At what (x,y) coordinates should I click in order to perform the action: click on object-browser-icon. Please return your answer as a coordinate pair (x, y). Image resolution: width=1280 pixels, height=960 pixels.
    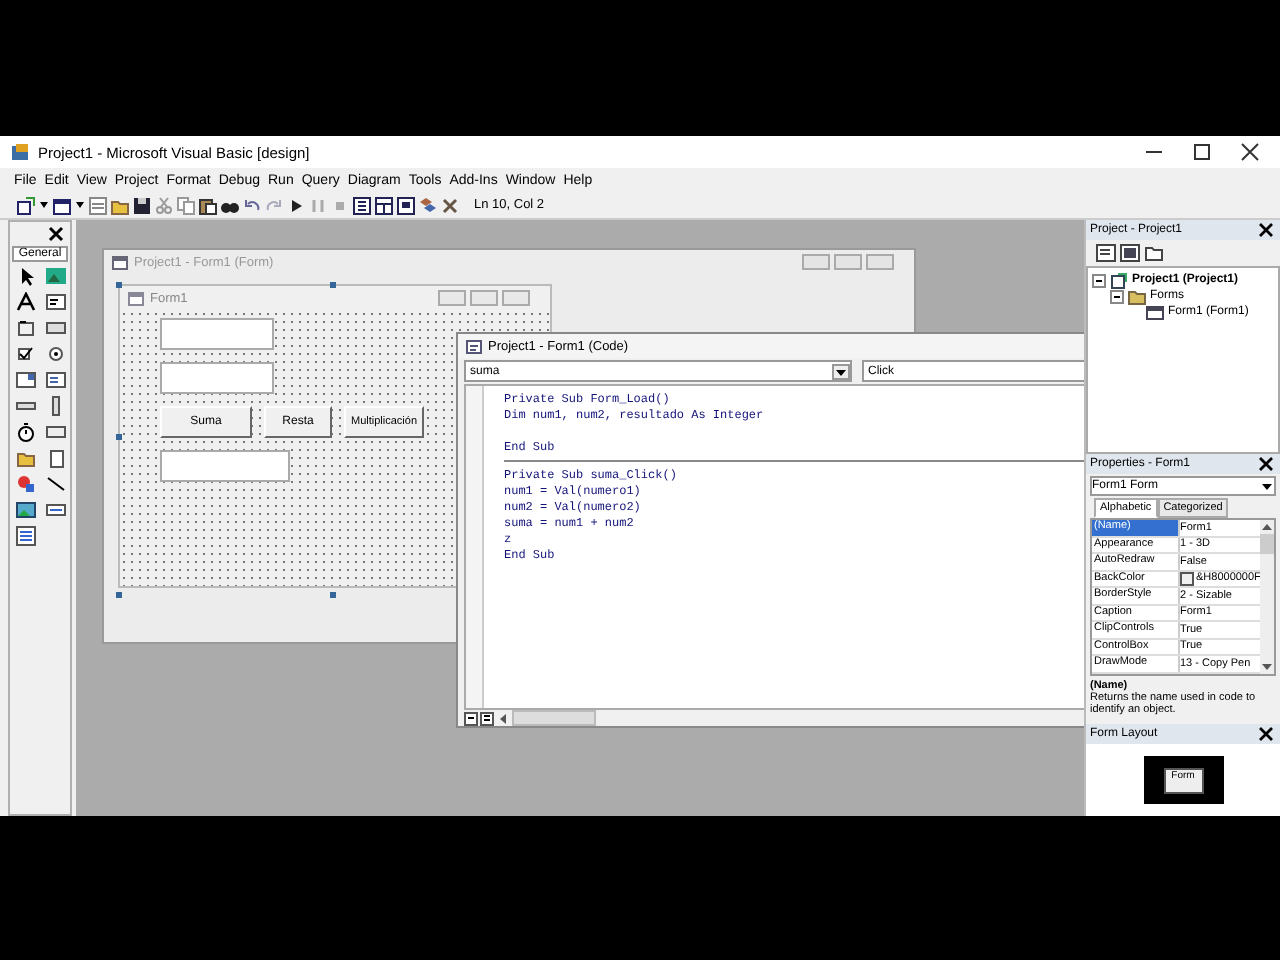
    Looking at the image, I should click on (428, 205).